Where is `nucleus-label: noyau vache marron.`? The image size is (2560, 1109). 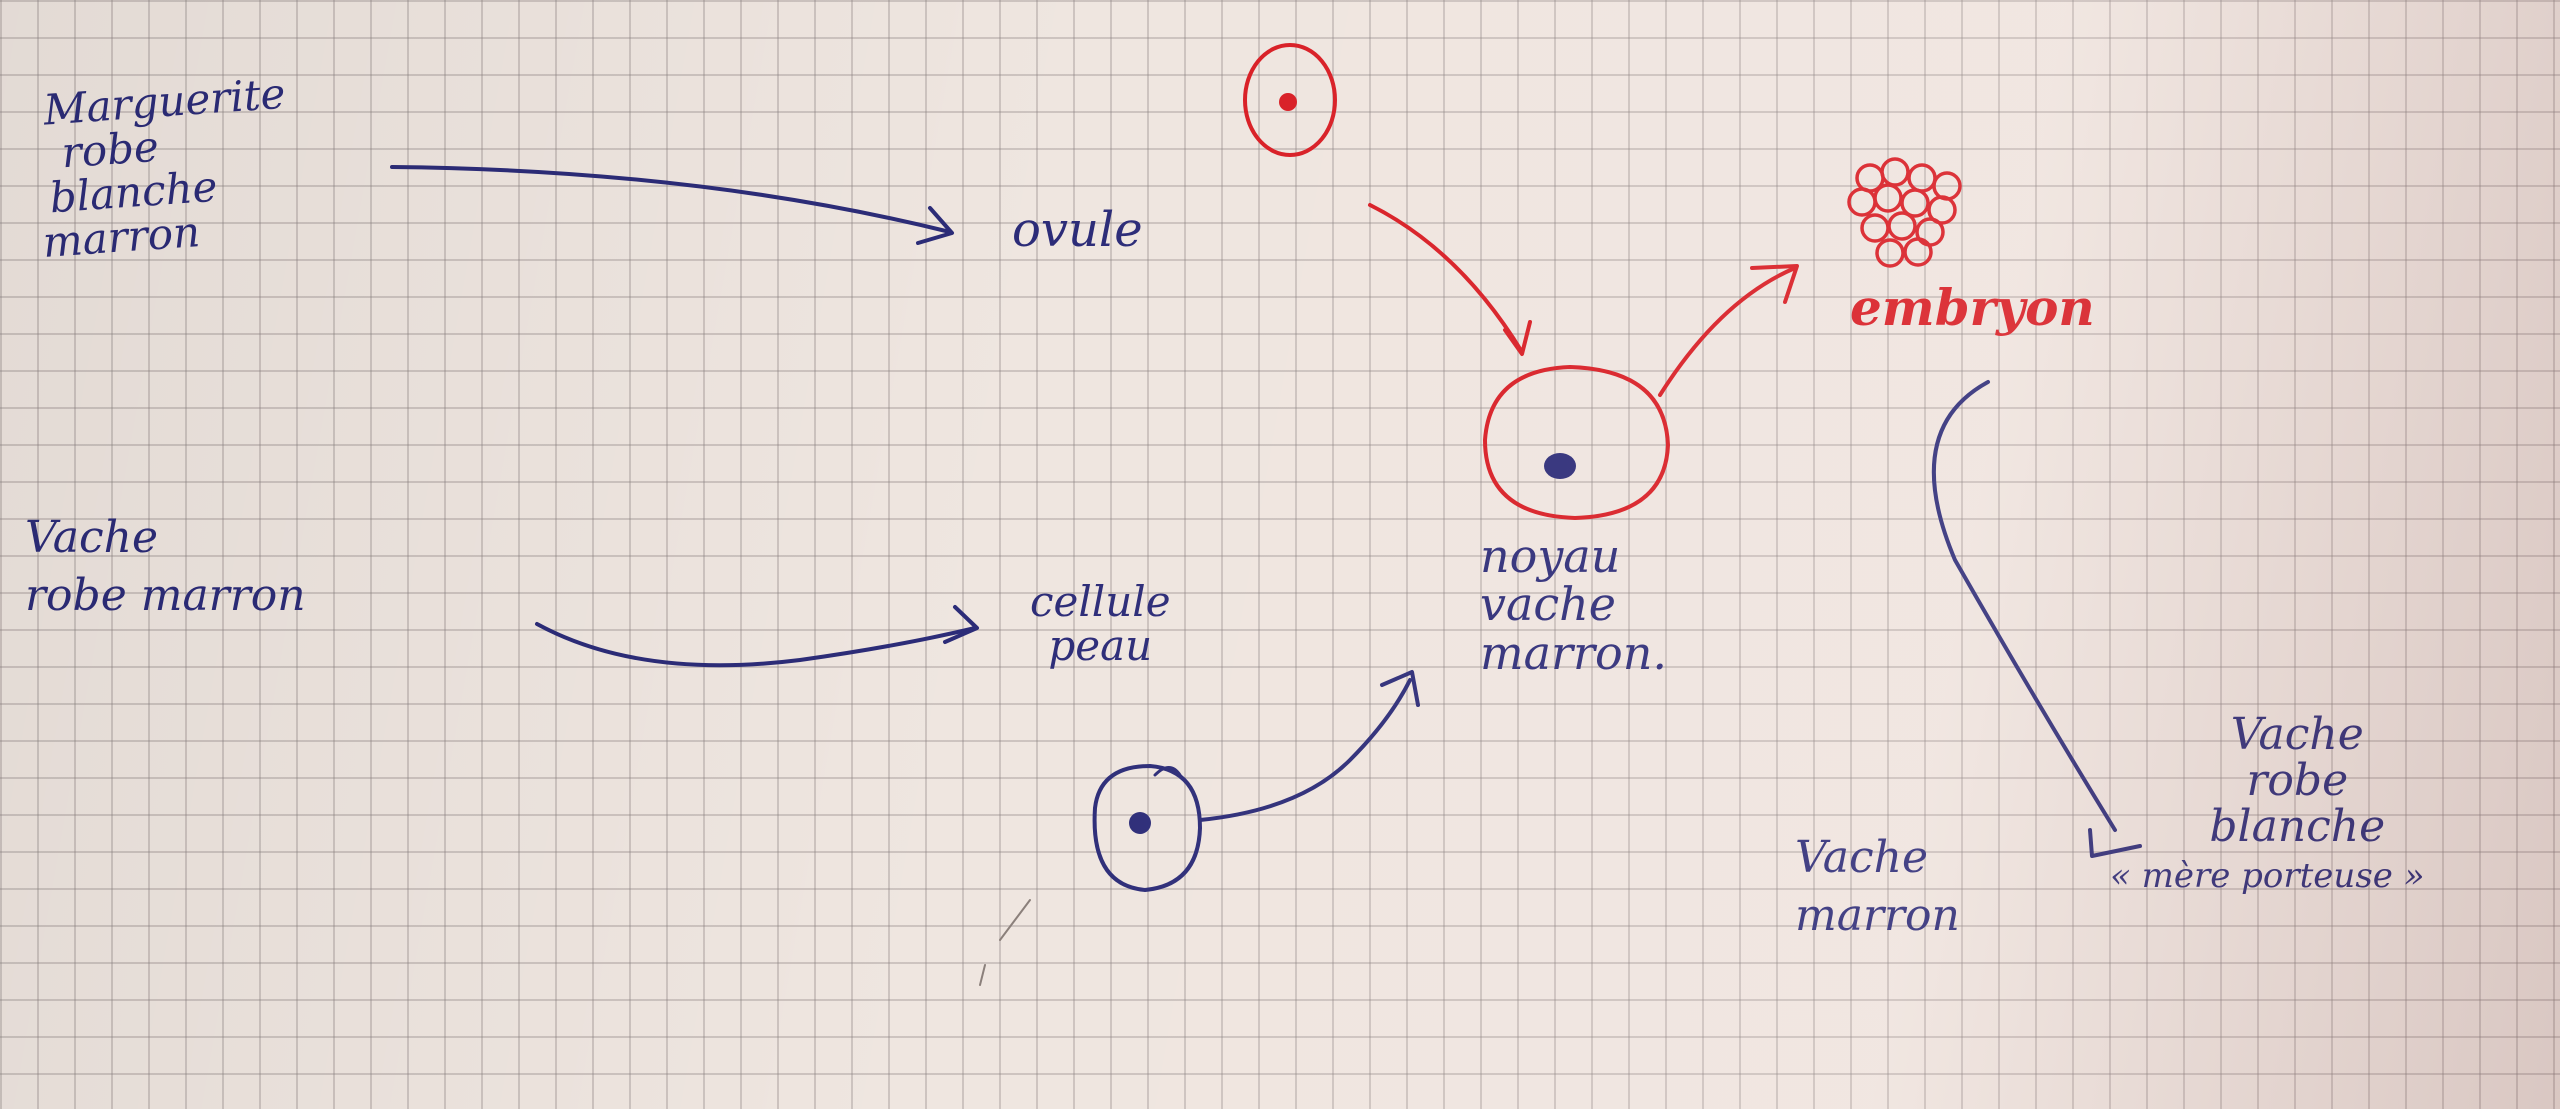 nucleus-label: noyau vache marron. is located at coordinates (1573, 604).